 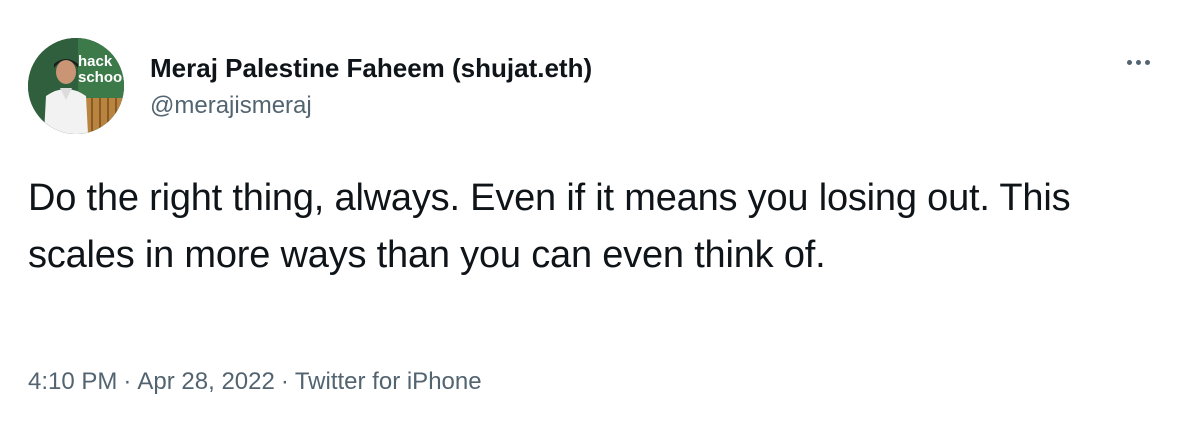 I want to click on more-horizontal-icon, so click(x=1138, y=62).